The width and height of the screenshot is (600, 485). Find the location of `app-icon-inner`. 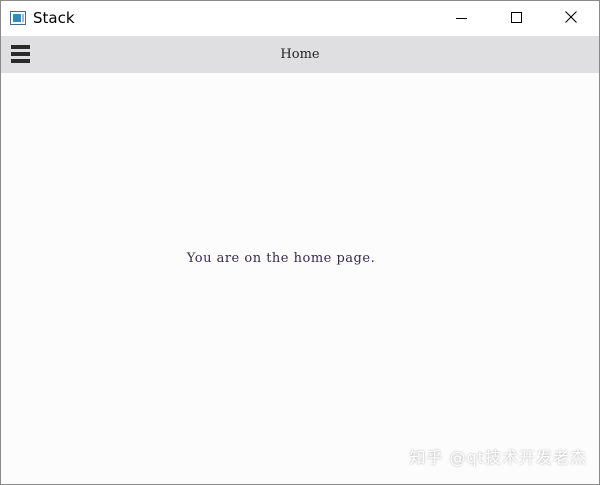

app-icon-inner is located at coordinates (17, 18).